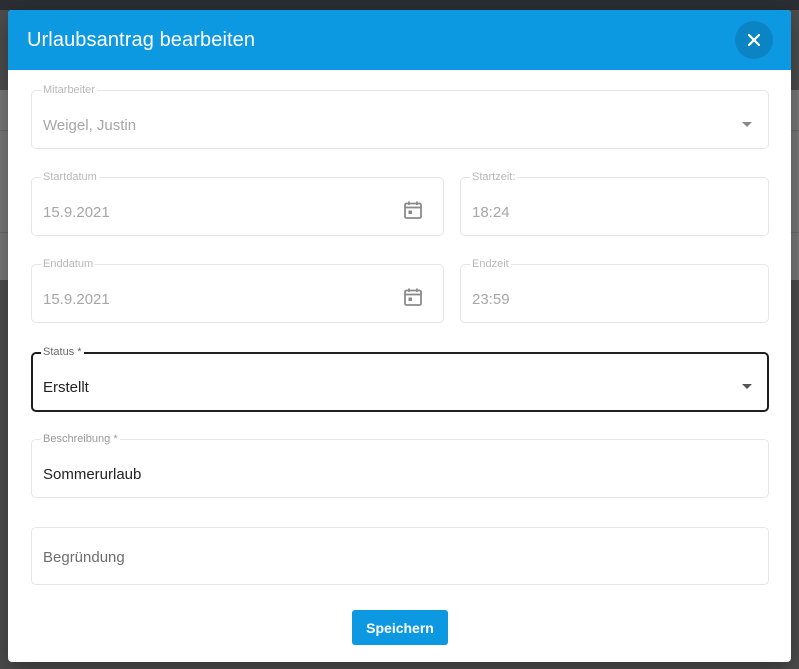 This screenshot has height=669, width=799. Describe the element at coordinates (141, 39) in the screenshot. I see `dialog-title: Urlaubsantrag bearbeiten` at that location.